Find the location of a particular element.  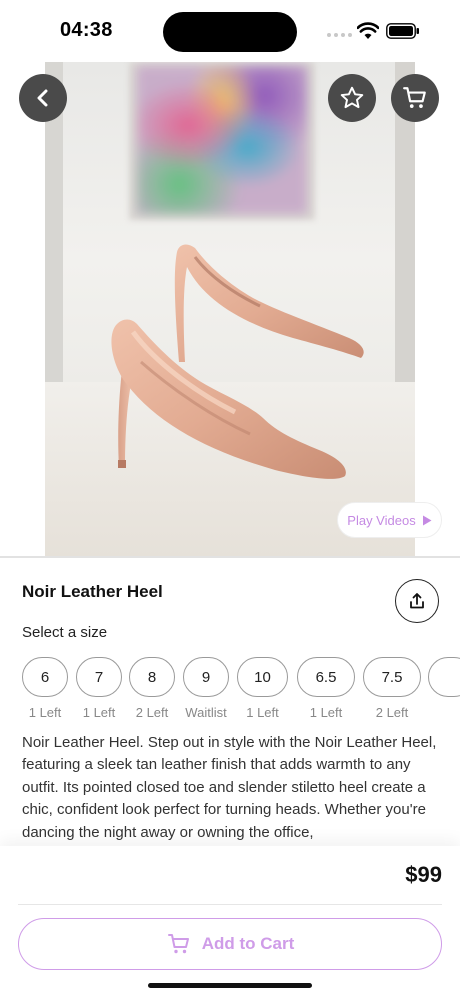

high-heel-shoe-illustration is located at coordinates (237, 361).